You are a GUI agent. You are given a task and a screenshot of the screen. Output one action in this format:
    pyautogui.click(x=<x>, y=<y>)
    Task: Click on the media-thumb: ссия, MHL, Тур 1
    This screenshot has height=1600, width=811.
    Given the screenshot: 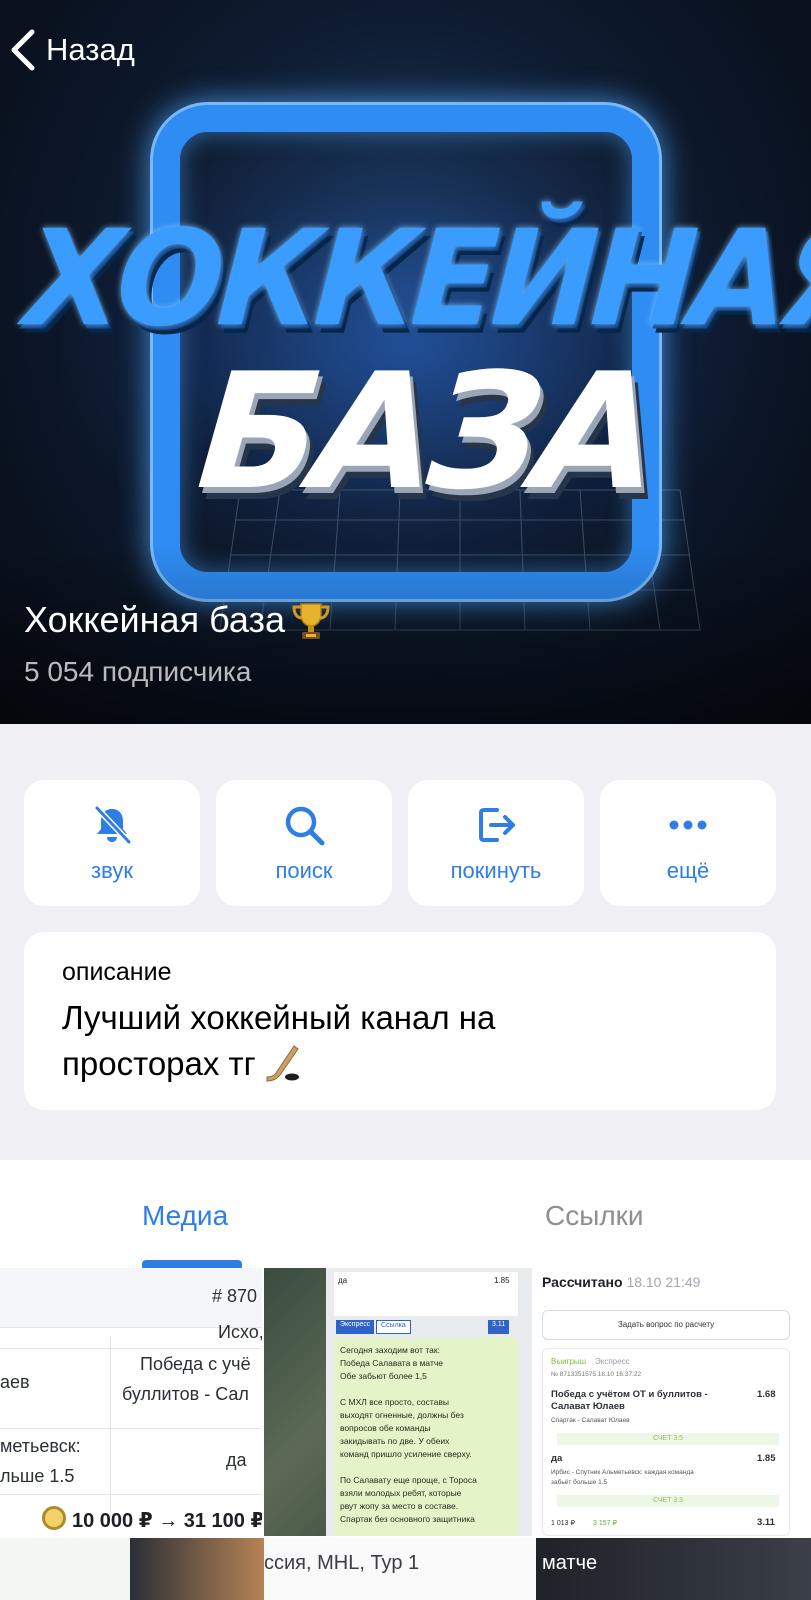 What is the action you would take?
    pyautogui.click(x=400, y=1569)
    